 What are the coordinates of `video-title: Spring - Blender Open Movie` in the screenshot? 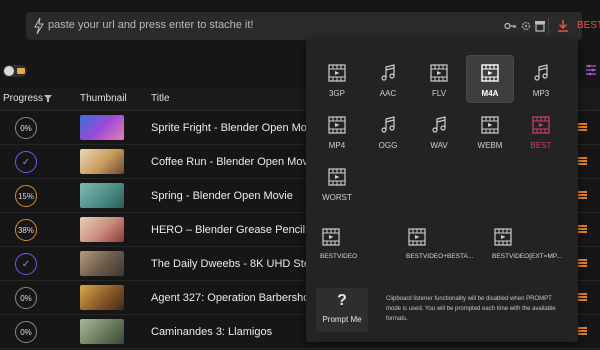 It's located at (222, 196).